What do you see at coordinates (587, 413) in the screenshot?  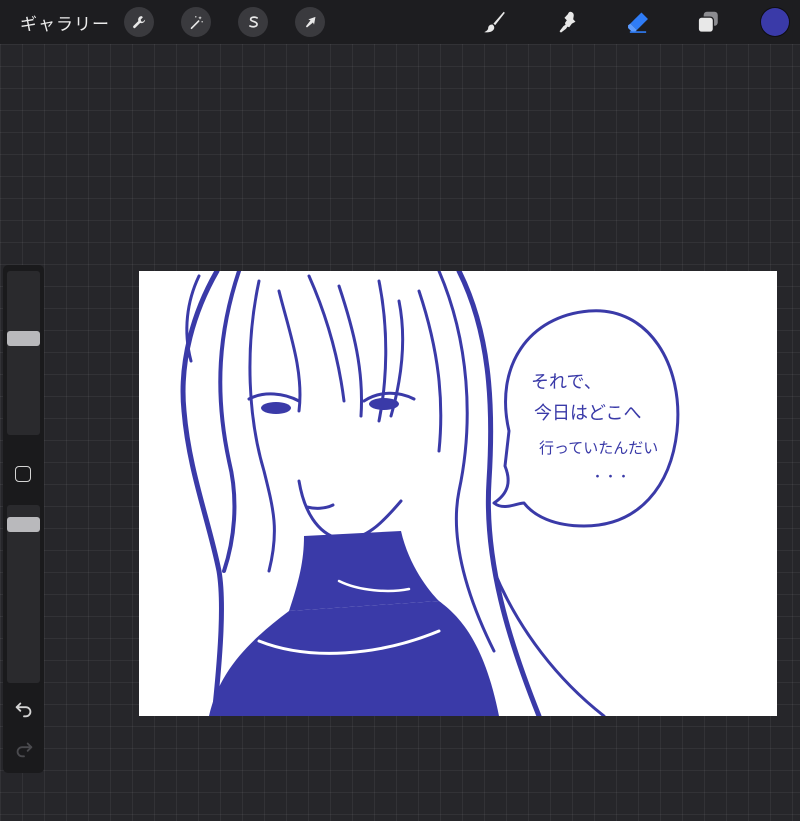 I see `speech-line-2: 今日はどこへ` at bounding box center [587, 413].